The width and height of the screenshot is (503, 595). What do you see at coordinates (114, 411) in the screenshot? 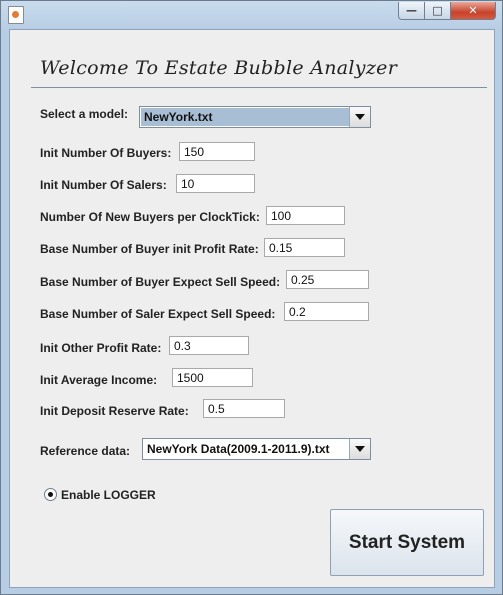
I see `deposit-reserve-label: Init Deposit Reserve Rate:` at bounding box center [114, 411].